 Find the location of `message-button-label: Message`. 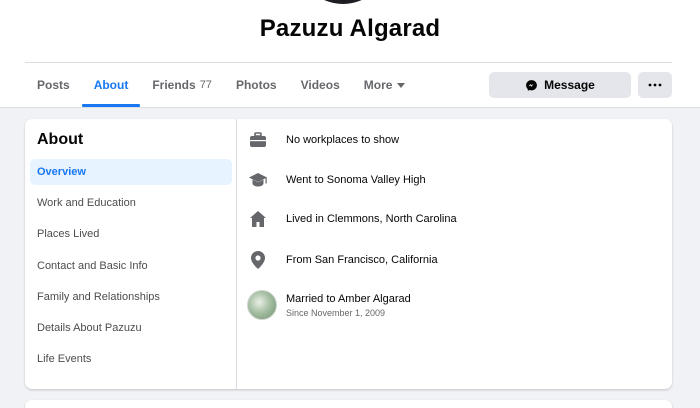

message-button-label: Message is located at coordinates (569, 85).